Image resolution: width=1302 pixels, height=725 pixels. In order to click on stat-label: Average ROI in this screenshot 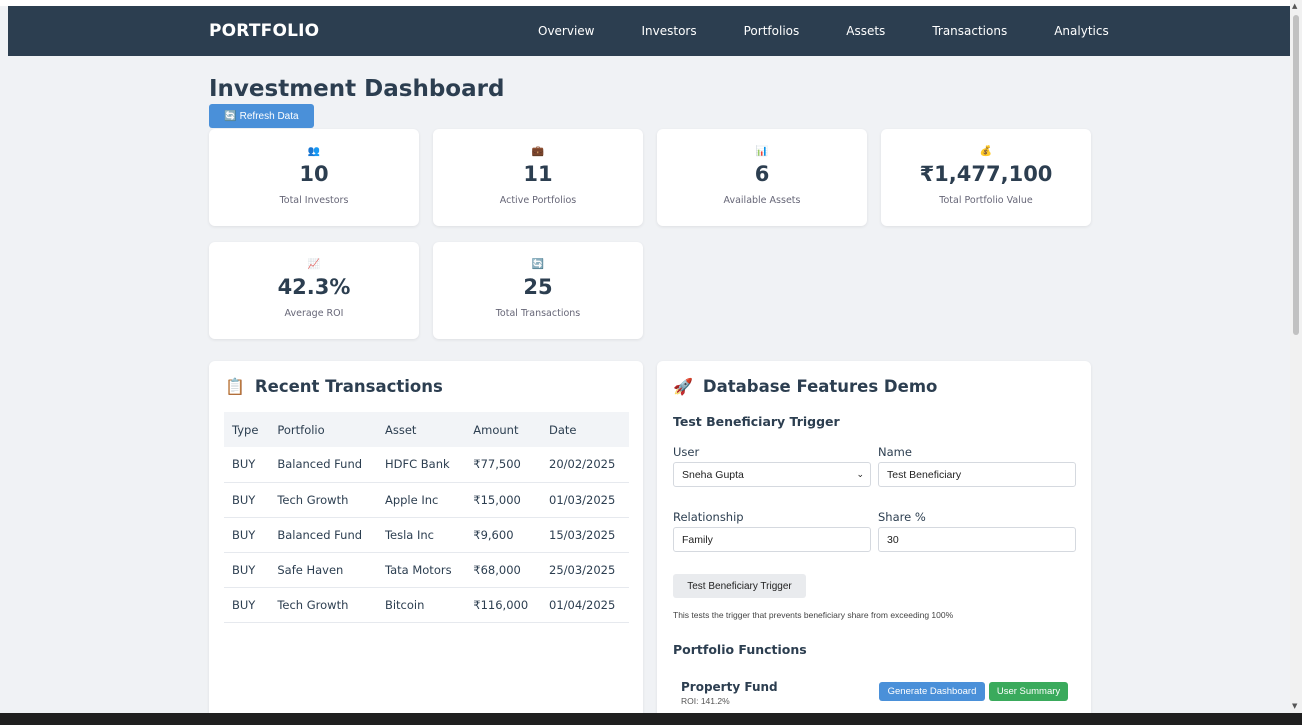, I will do `click(314, 313)`.